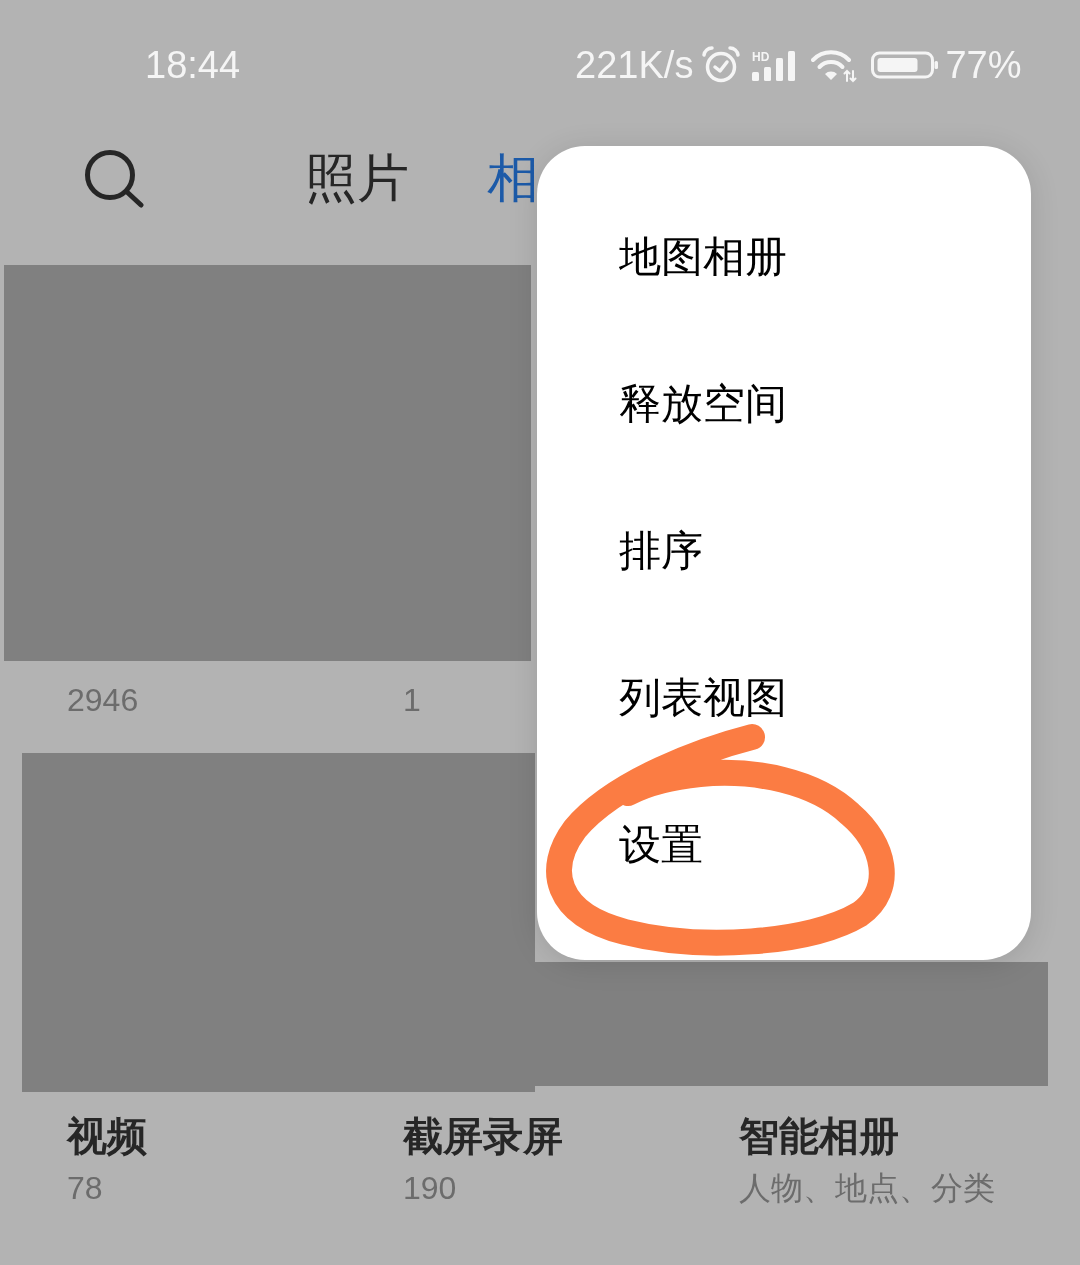  I want to click on menu-item: 释放空间, so click(784, 403).